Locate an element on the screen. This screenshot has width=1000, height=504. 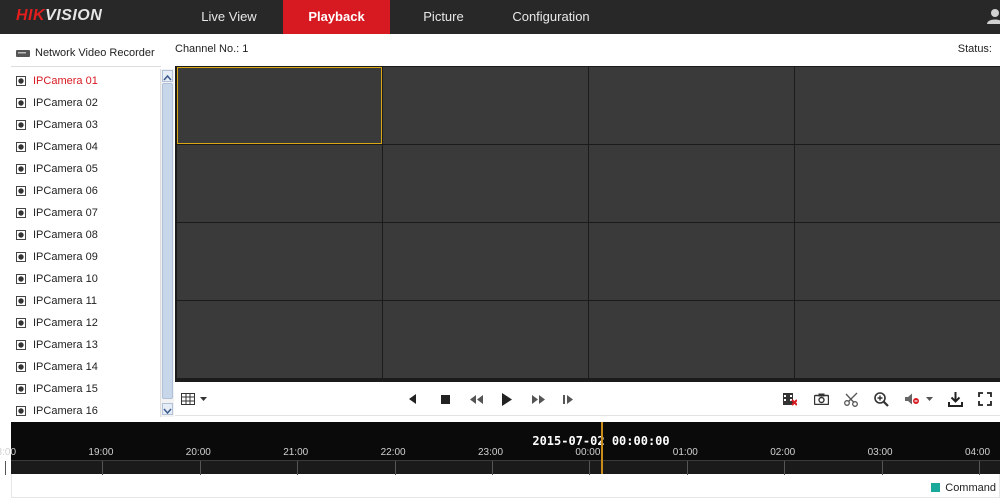
timeline-tick-label: 23:00 is located at coordinates (491, 452).